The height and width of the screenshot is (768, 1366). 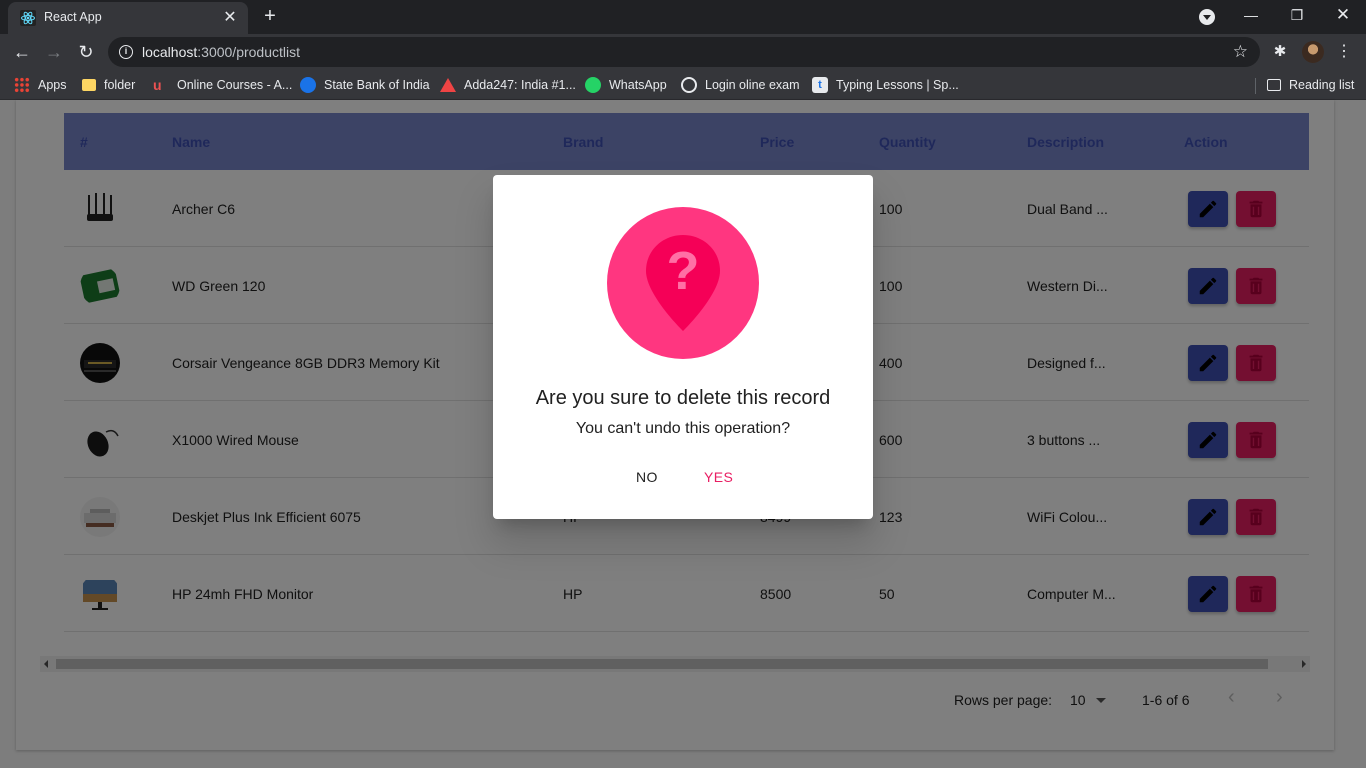 I want to click on forward-arrow-icon: →, so click(x=54, y=52).